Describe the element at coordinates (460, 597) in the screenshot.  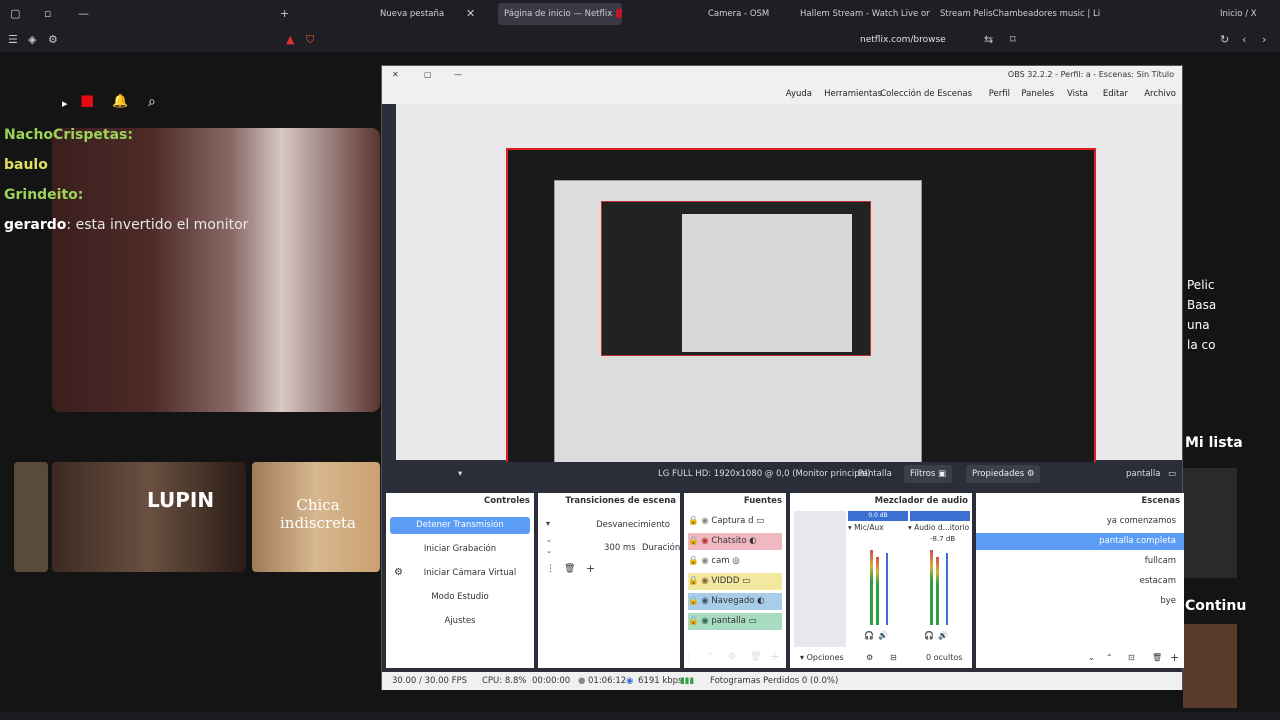
I see `studio-mode-button: Modo Estudio` at that location.